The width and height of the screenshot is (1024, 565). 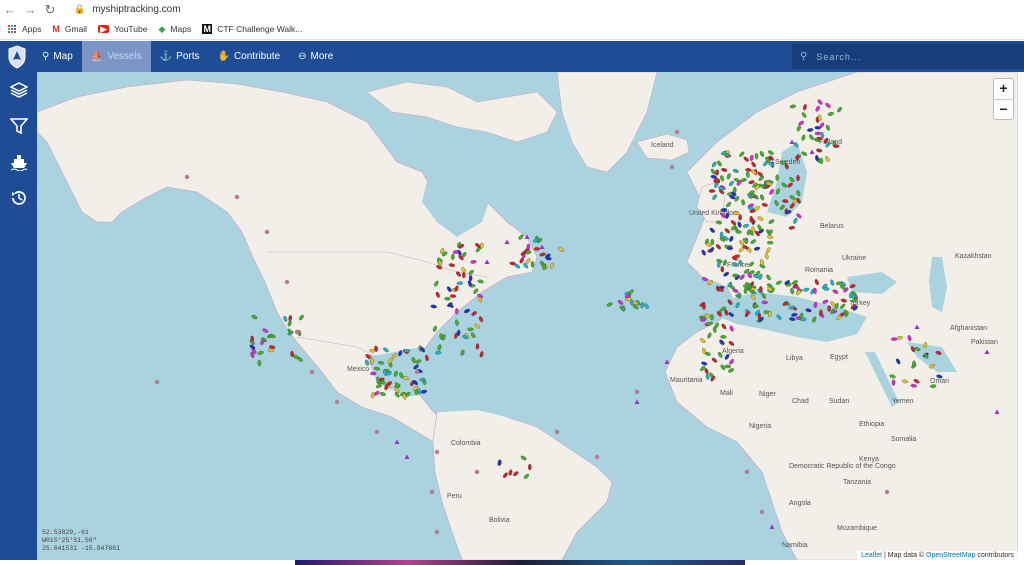 What do you see at coordinates (1003, 109) in the screenshot?
I see `zoom-out-button: −` at bounding box center [1003, 109].